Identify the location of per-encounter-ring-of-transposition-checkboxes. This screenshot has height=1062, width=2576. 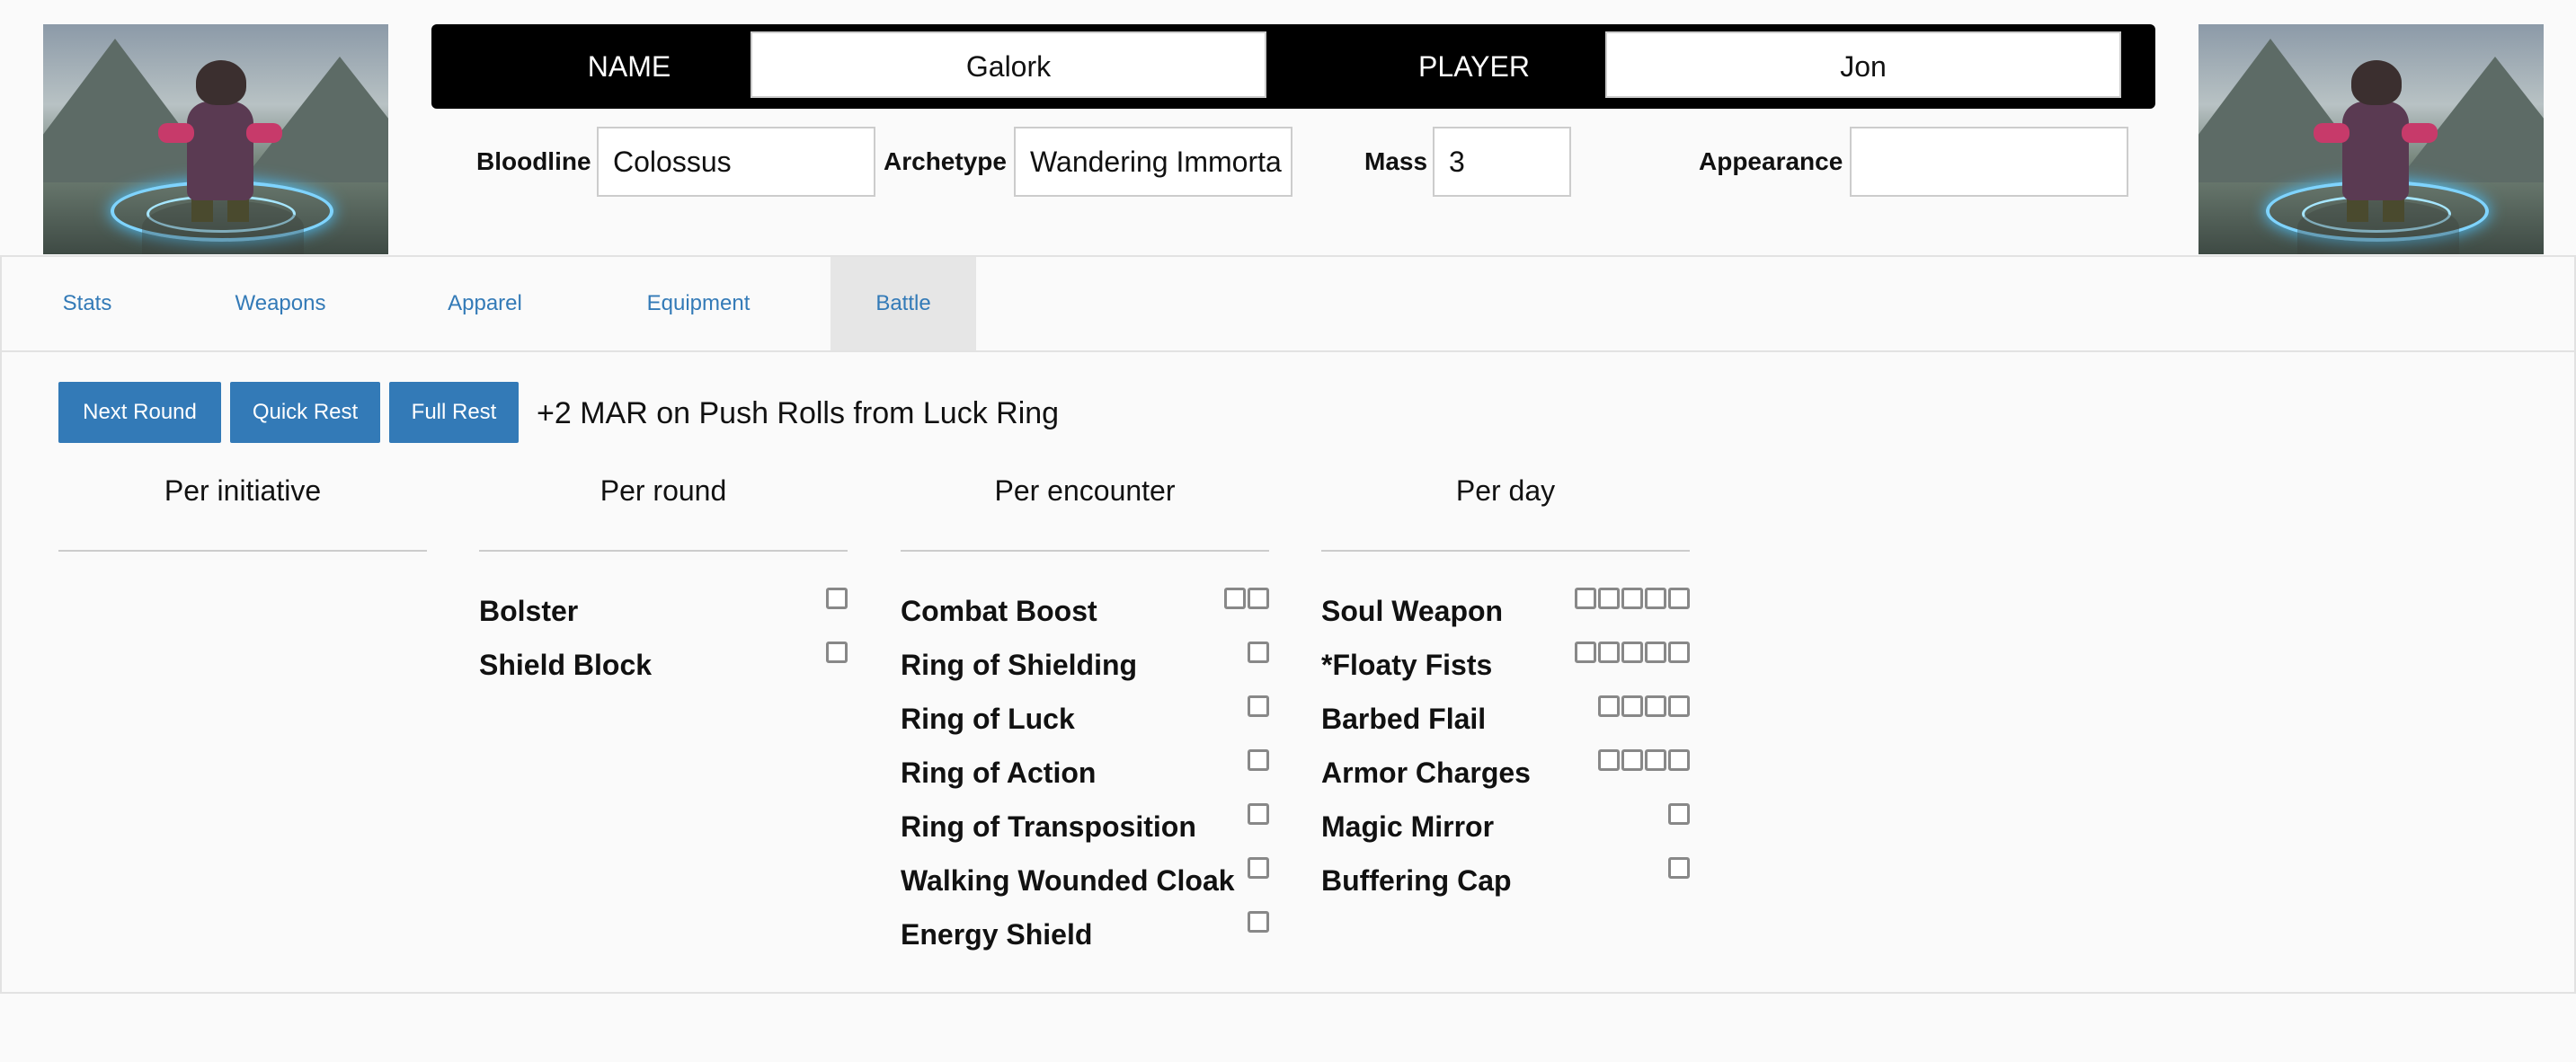
(1258, 814).